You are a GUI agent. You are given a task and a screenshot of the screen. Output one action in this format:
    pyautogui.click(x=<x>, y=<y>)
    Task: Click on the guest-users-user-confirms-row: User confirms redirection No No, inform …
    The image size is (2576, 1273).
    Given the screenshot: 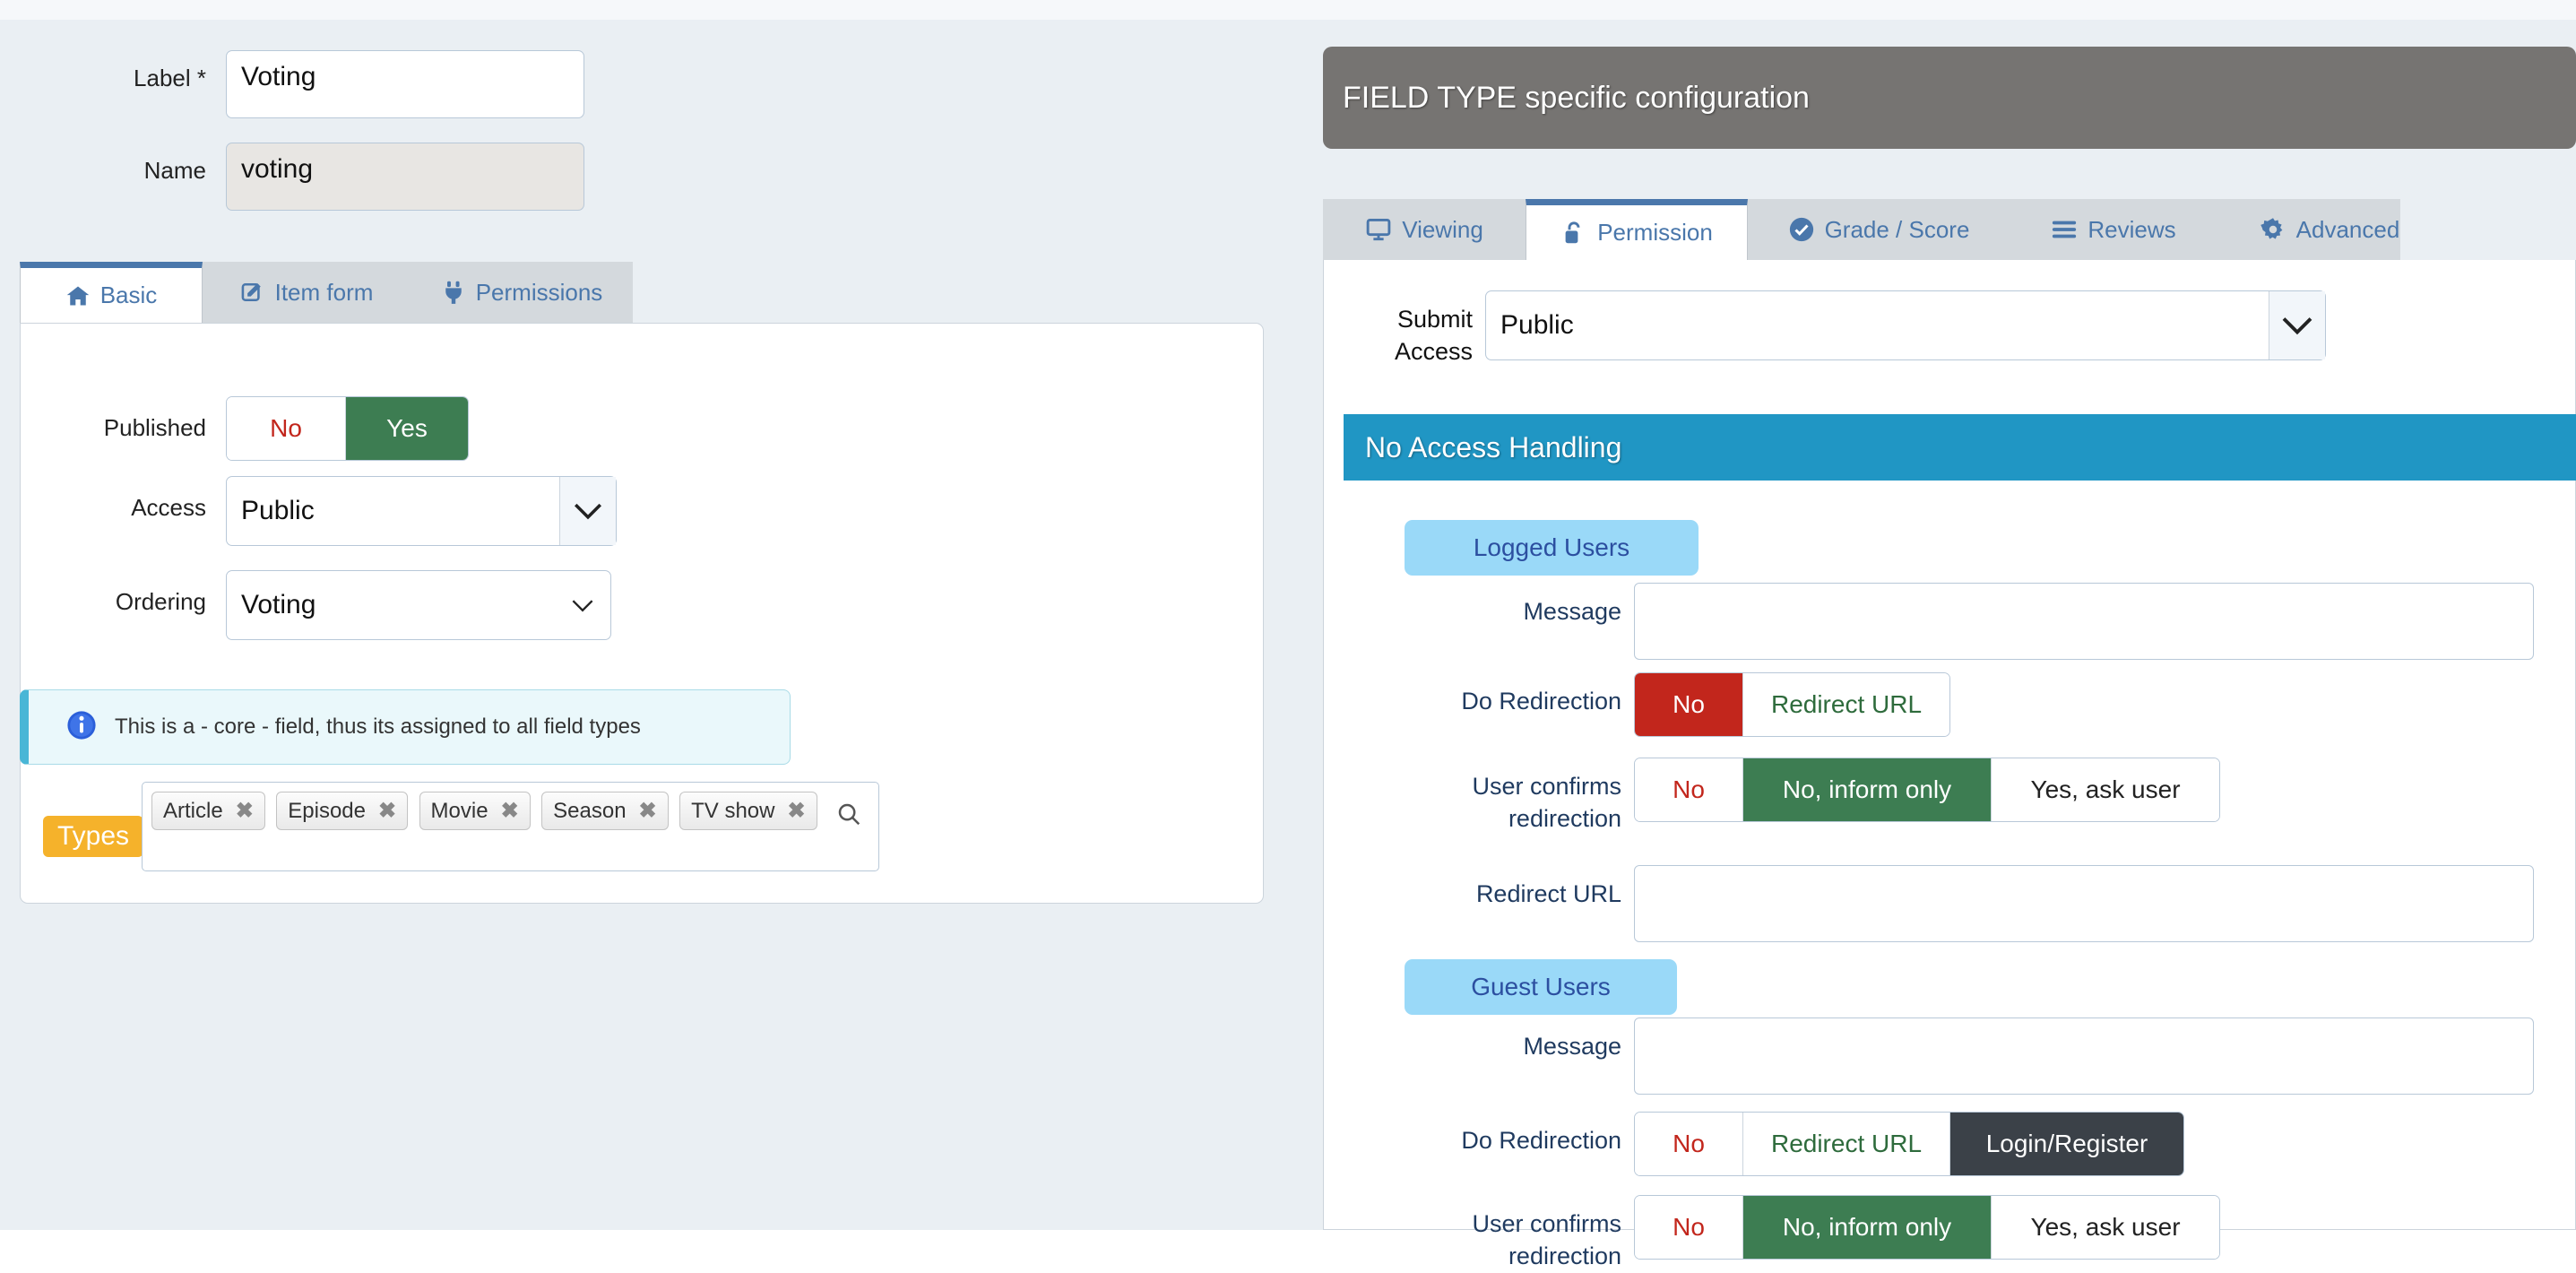 What is the action you would take?
    pyautogui.click(x=1772, y=1234)
    